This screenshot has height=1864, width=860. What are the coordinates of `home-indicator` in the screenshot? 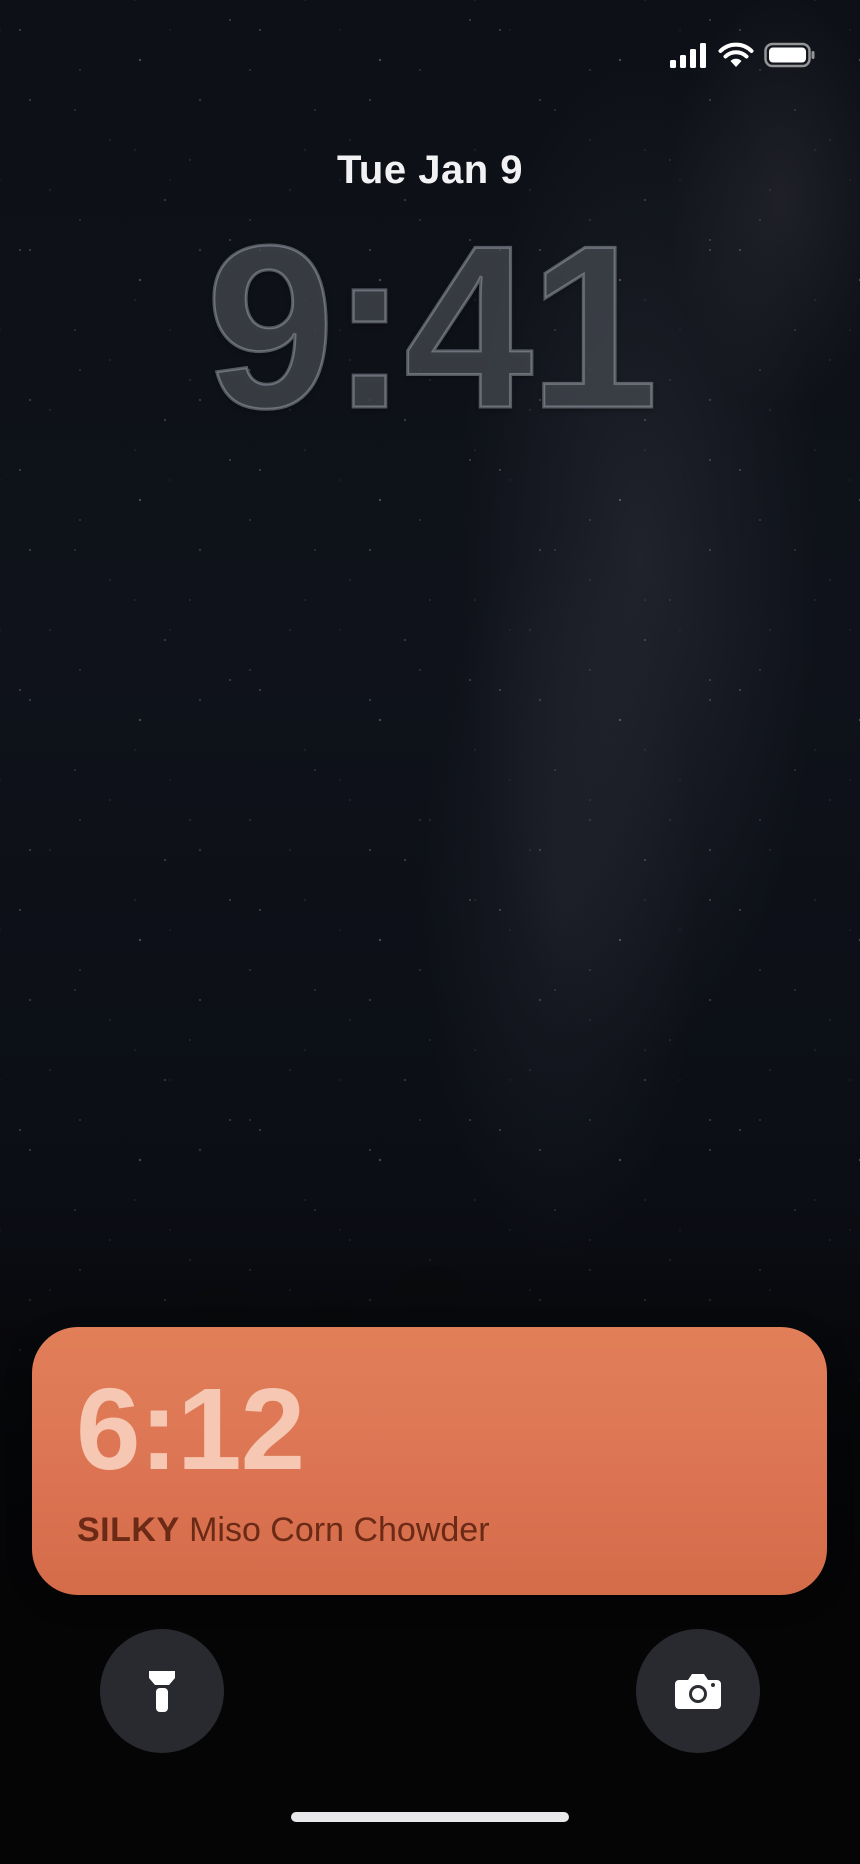 It's located at (430, 1817).